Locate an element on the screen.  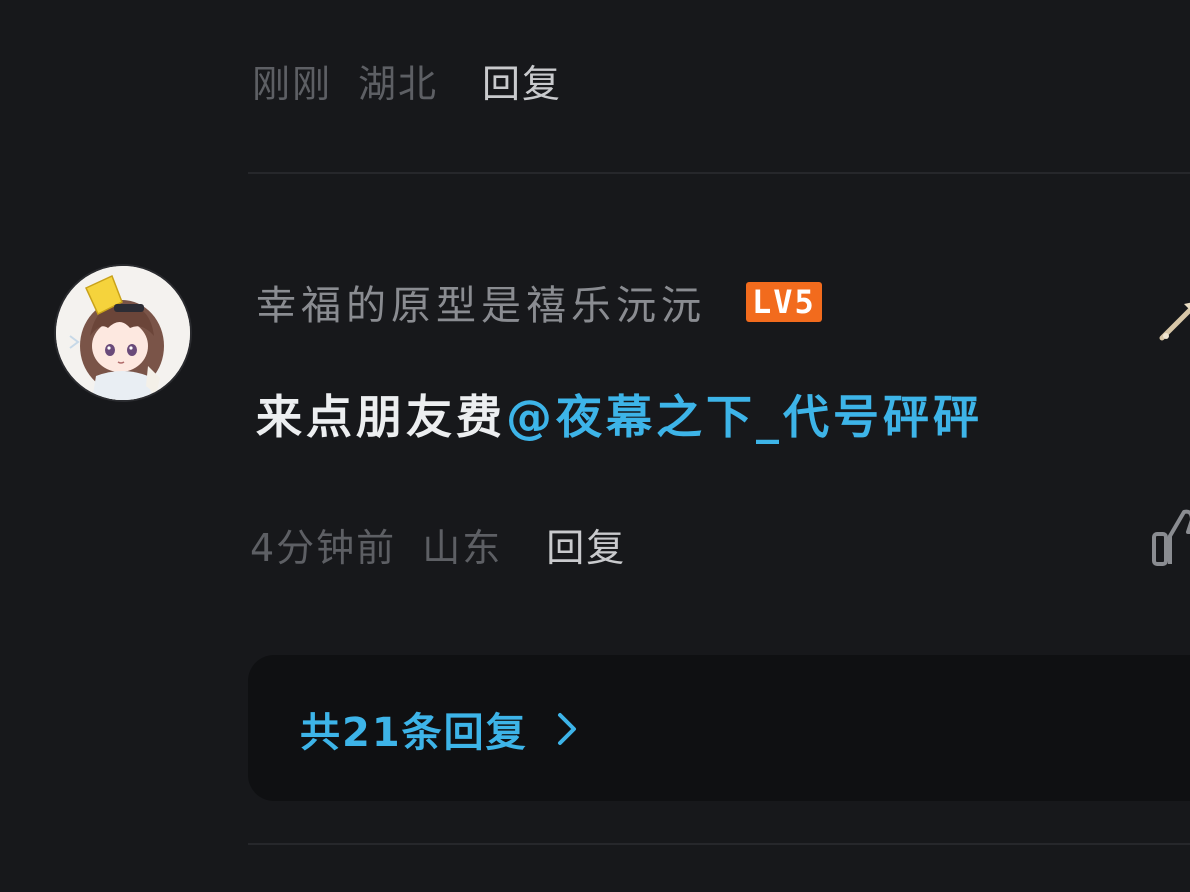
comment-meta: 4分钟前 山东 回复 is located at coordinates (438, 544).